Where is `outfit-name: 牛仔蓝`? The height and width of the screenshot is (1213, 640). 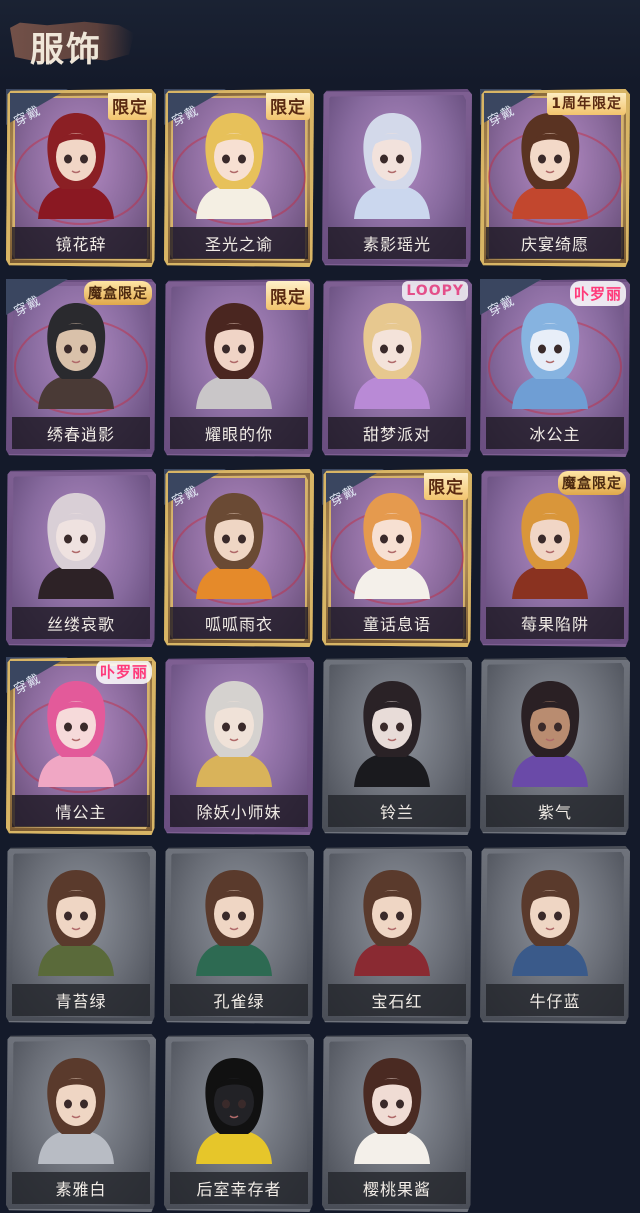 outfit-name: 牛仔蓝 is located at coordinates (555, 1001).